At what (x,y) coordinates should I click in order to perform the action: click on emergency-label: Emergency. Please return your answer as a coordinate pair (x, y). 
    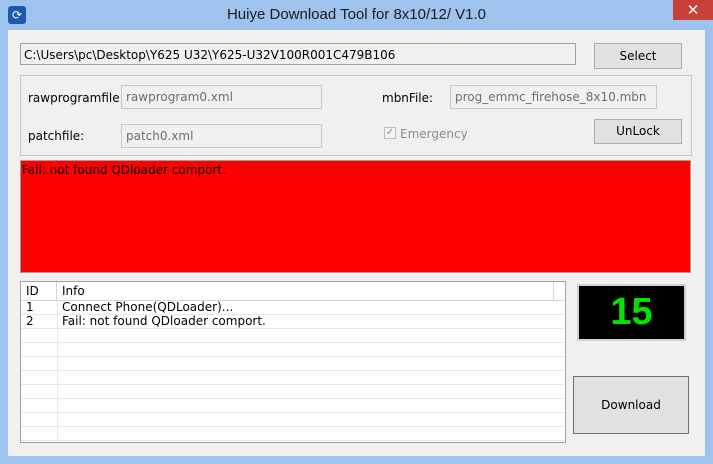
    Looking at the image, I should click on (434, 134).